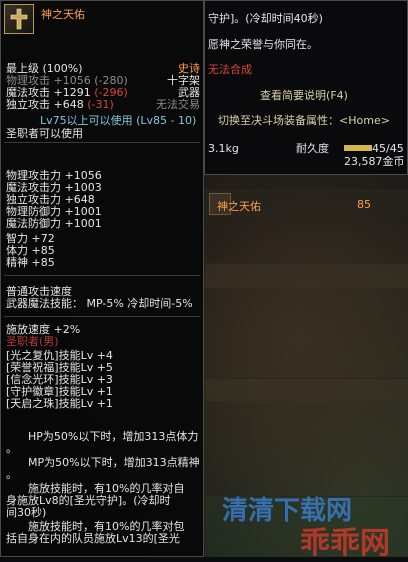 The width and height of the screenshot is (408, 562). Describe the element at coordinates (304, 121) in the screenshot. I see `duel-mode-toggle-button: 切换至决斗场装备属性：<Home>` at that location.